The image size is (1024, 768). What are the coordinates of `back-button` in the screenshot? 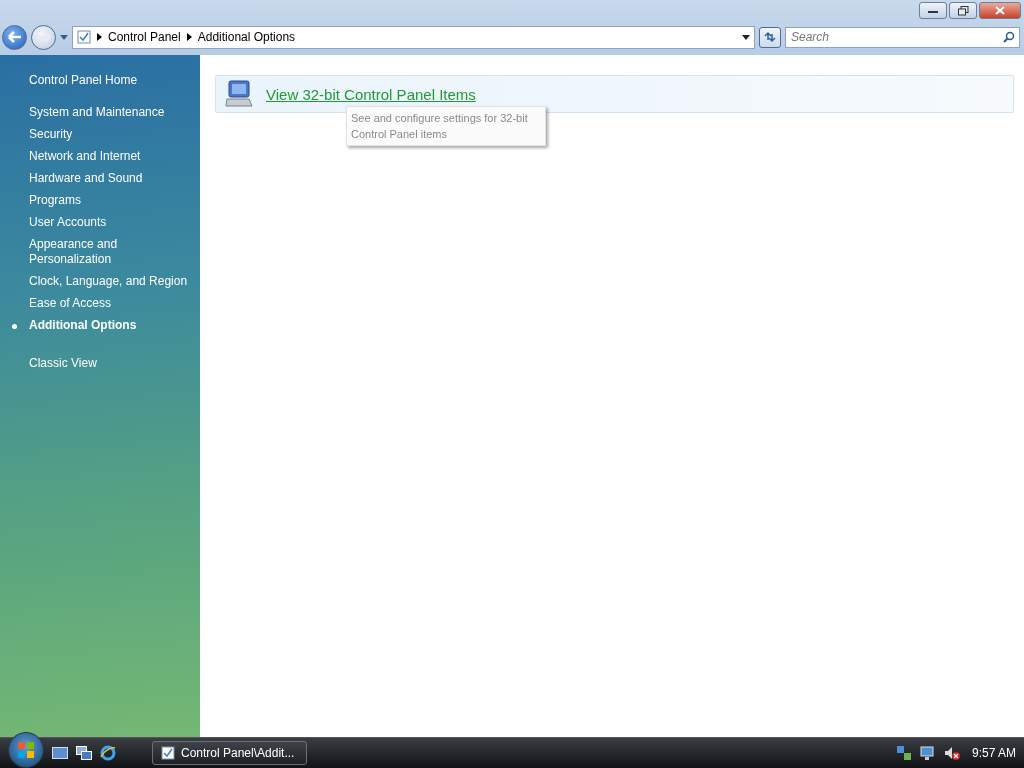 It's located at (14, 37).